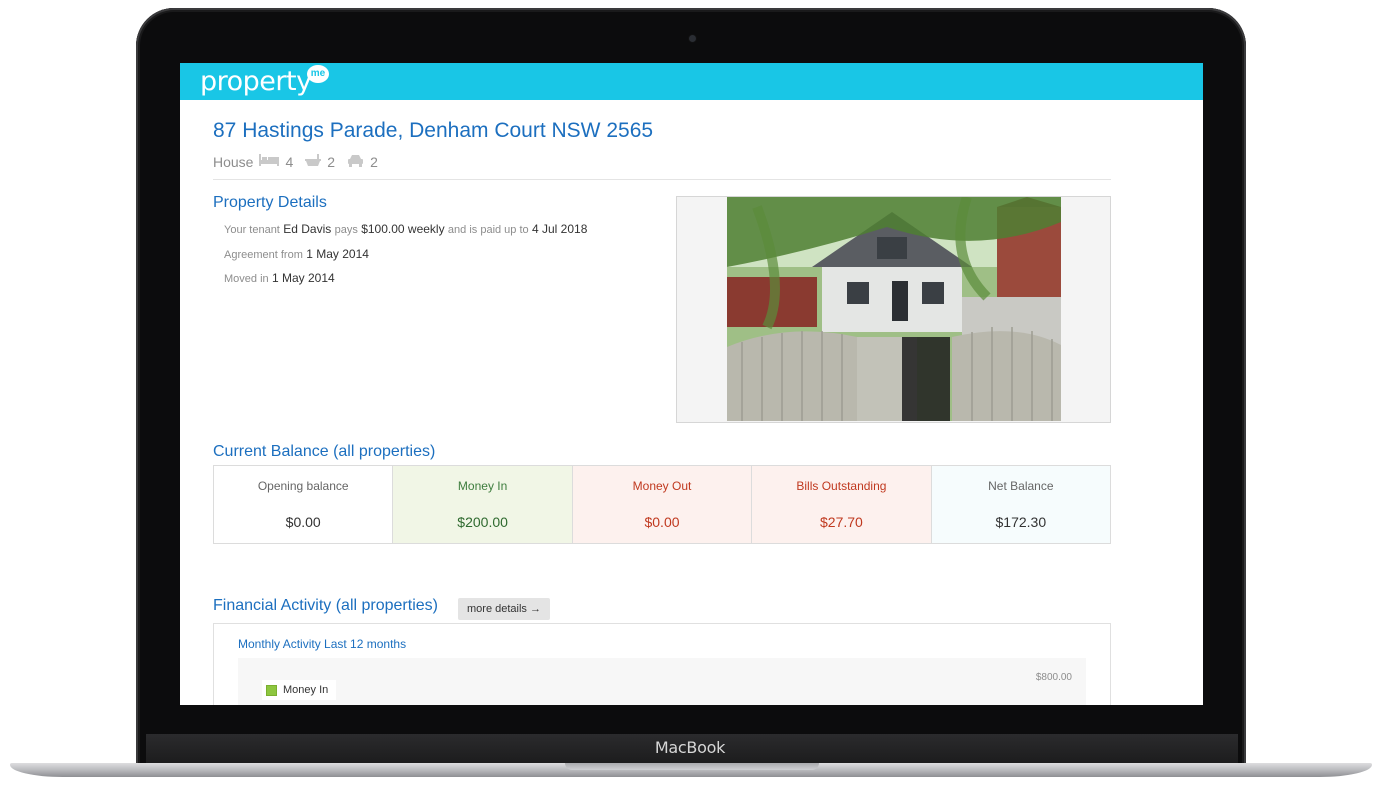 The height and width of the screenshot is (787, 1380). What do you see at coordinates (269, 161) in the screenshot?
I see `bed-icon` at bounding box center [269, 161].